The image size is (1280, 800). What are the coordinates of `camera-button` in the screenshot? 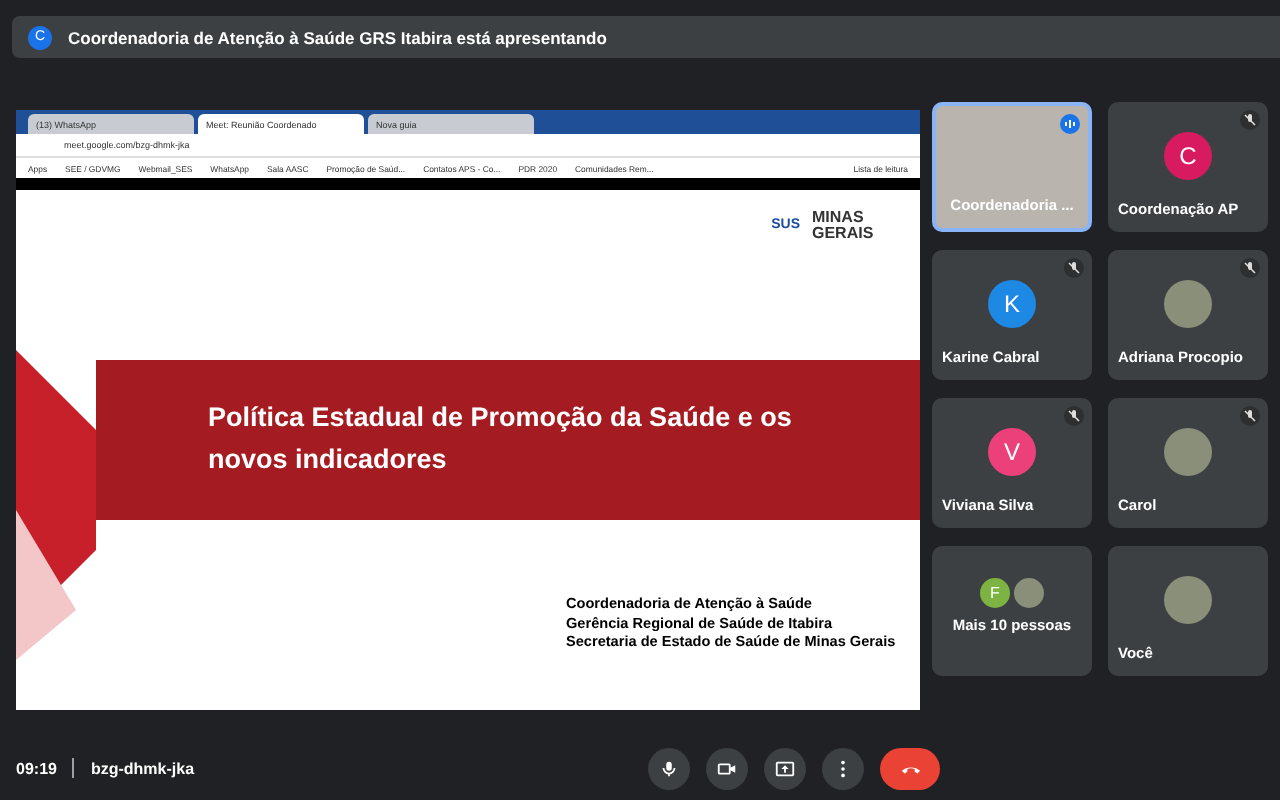 It's located at (727, 768).